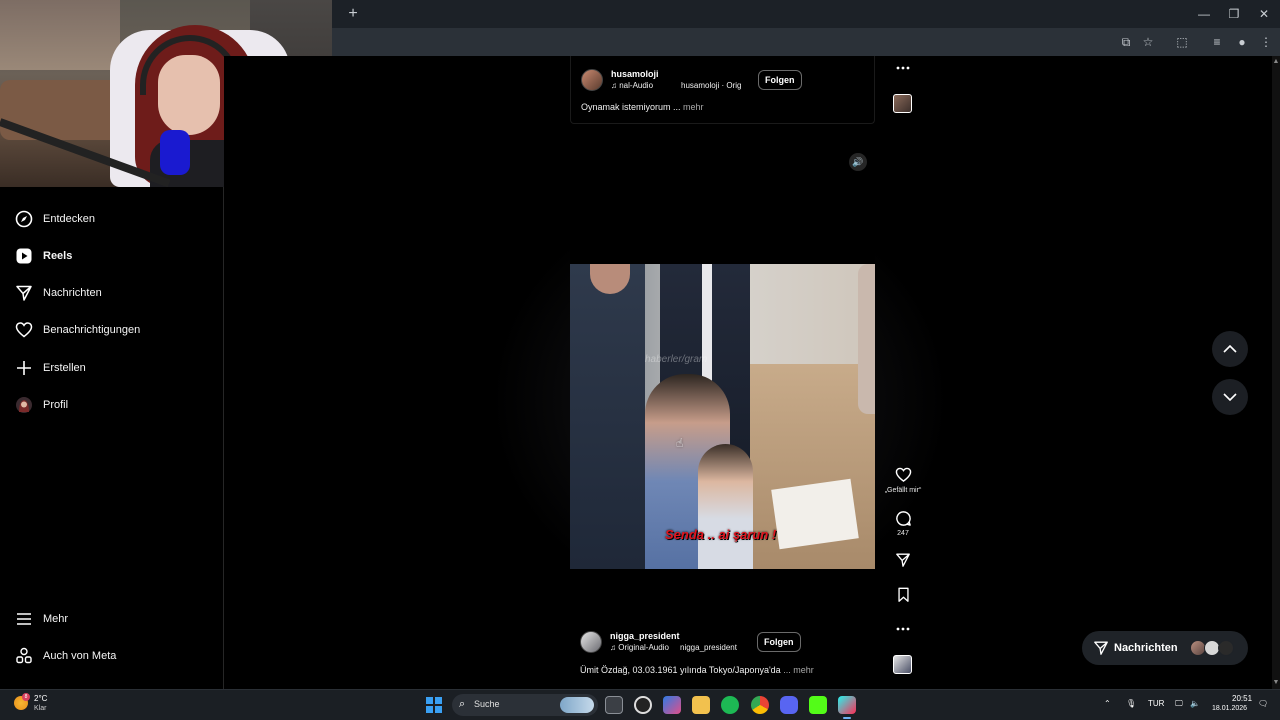 The width and height of the screenshot is (1280, 720). What do you see at coordinates (1126, 42) in the screenshot?
I see `install-app-icon: ⧉` at bounding box center [1126, 42].